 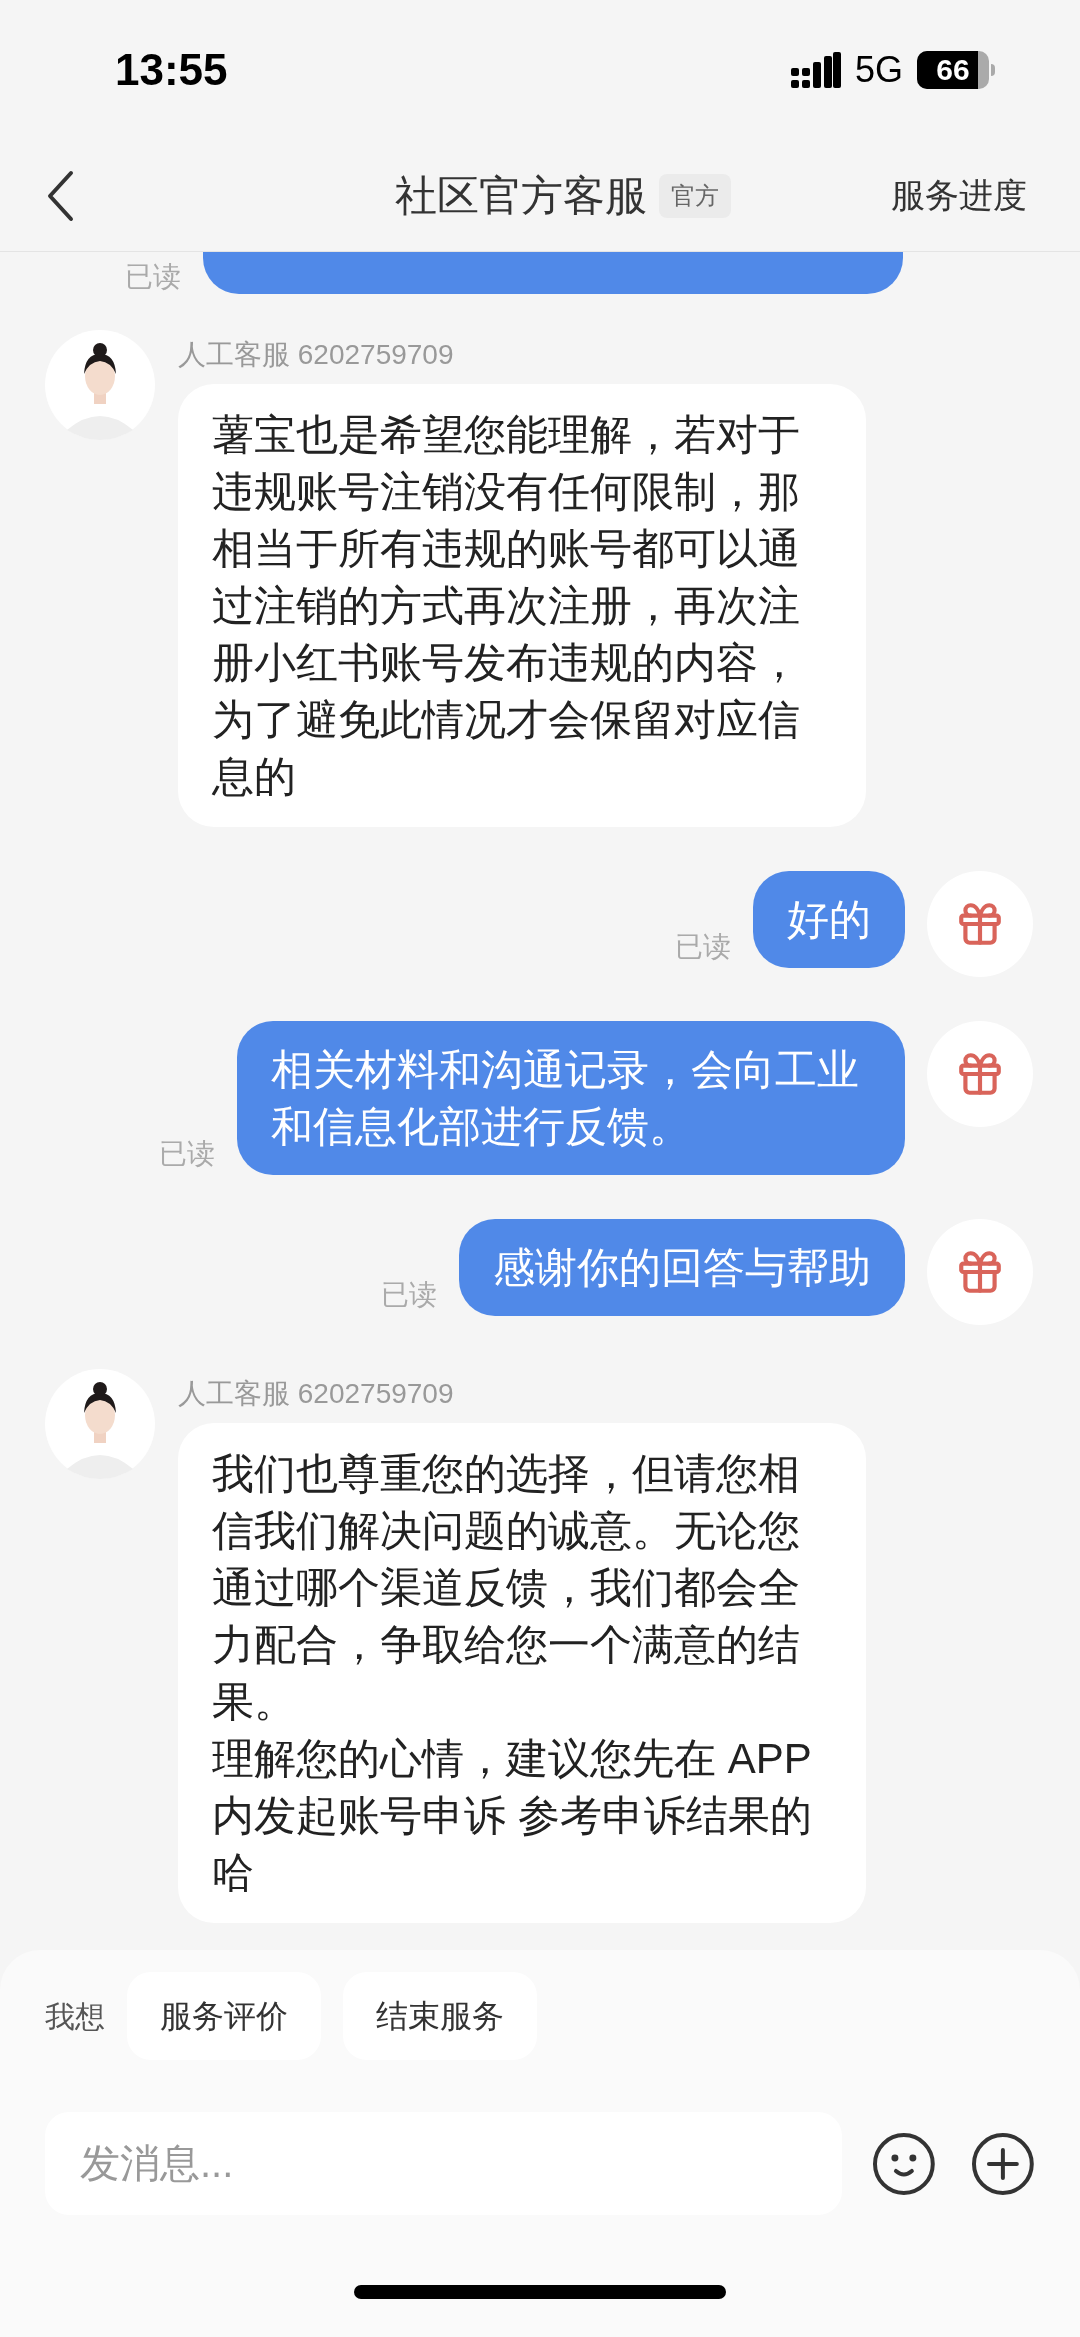 What do you see at coordinates (571, 1098) in the screenshot?
I see `message-bubble: 相关材料和沟通记录，会向工业和信息化部进行反馈。` at bounding box center [571, 1098].